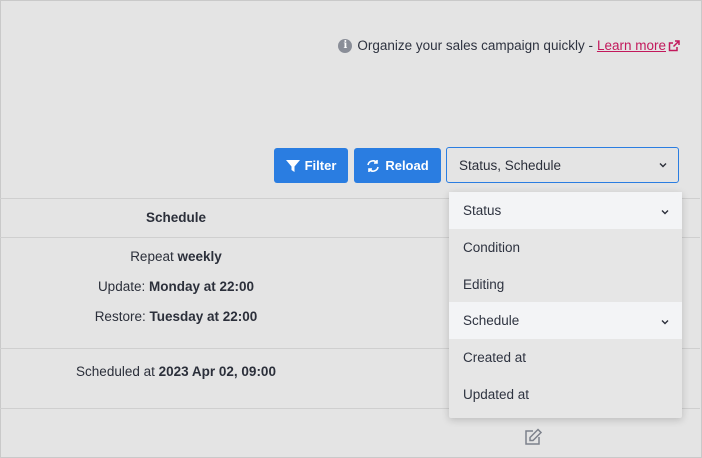 This screenshot has height=458, width=702. What do you see at coordinates (565, 394) in the screenshot?
I see `dropdown-option-updated-at: Updated at` at bounding box center [565, 394].